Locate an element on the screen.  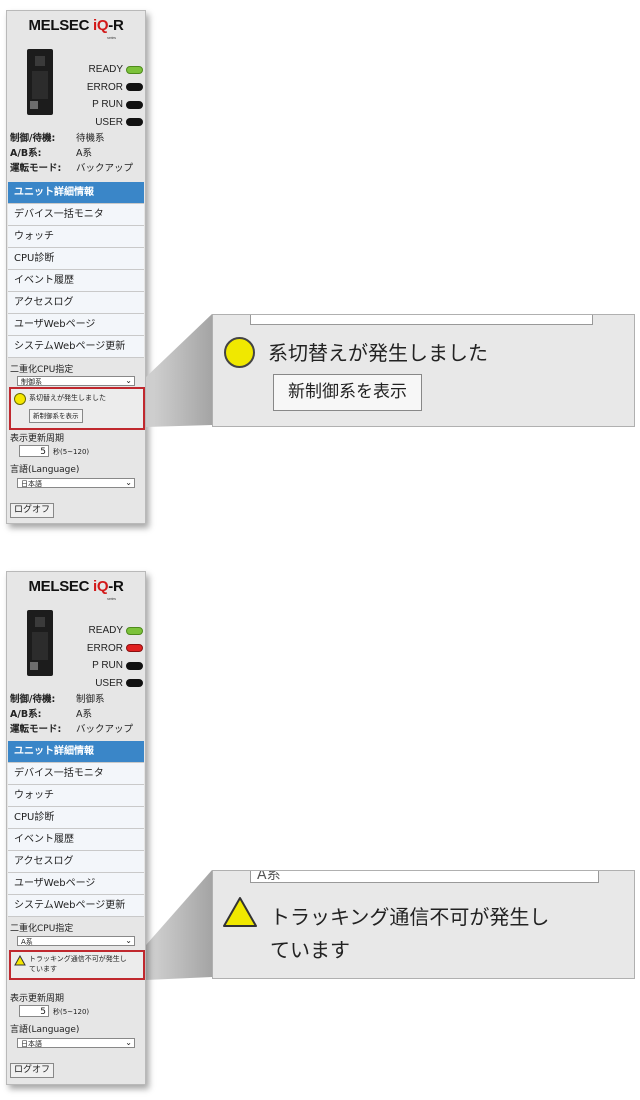
menu-watch: ウォッチ is located at coordinates (76, 796).